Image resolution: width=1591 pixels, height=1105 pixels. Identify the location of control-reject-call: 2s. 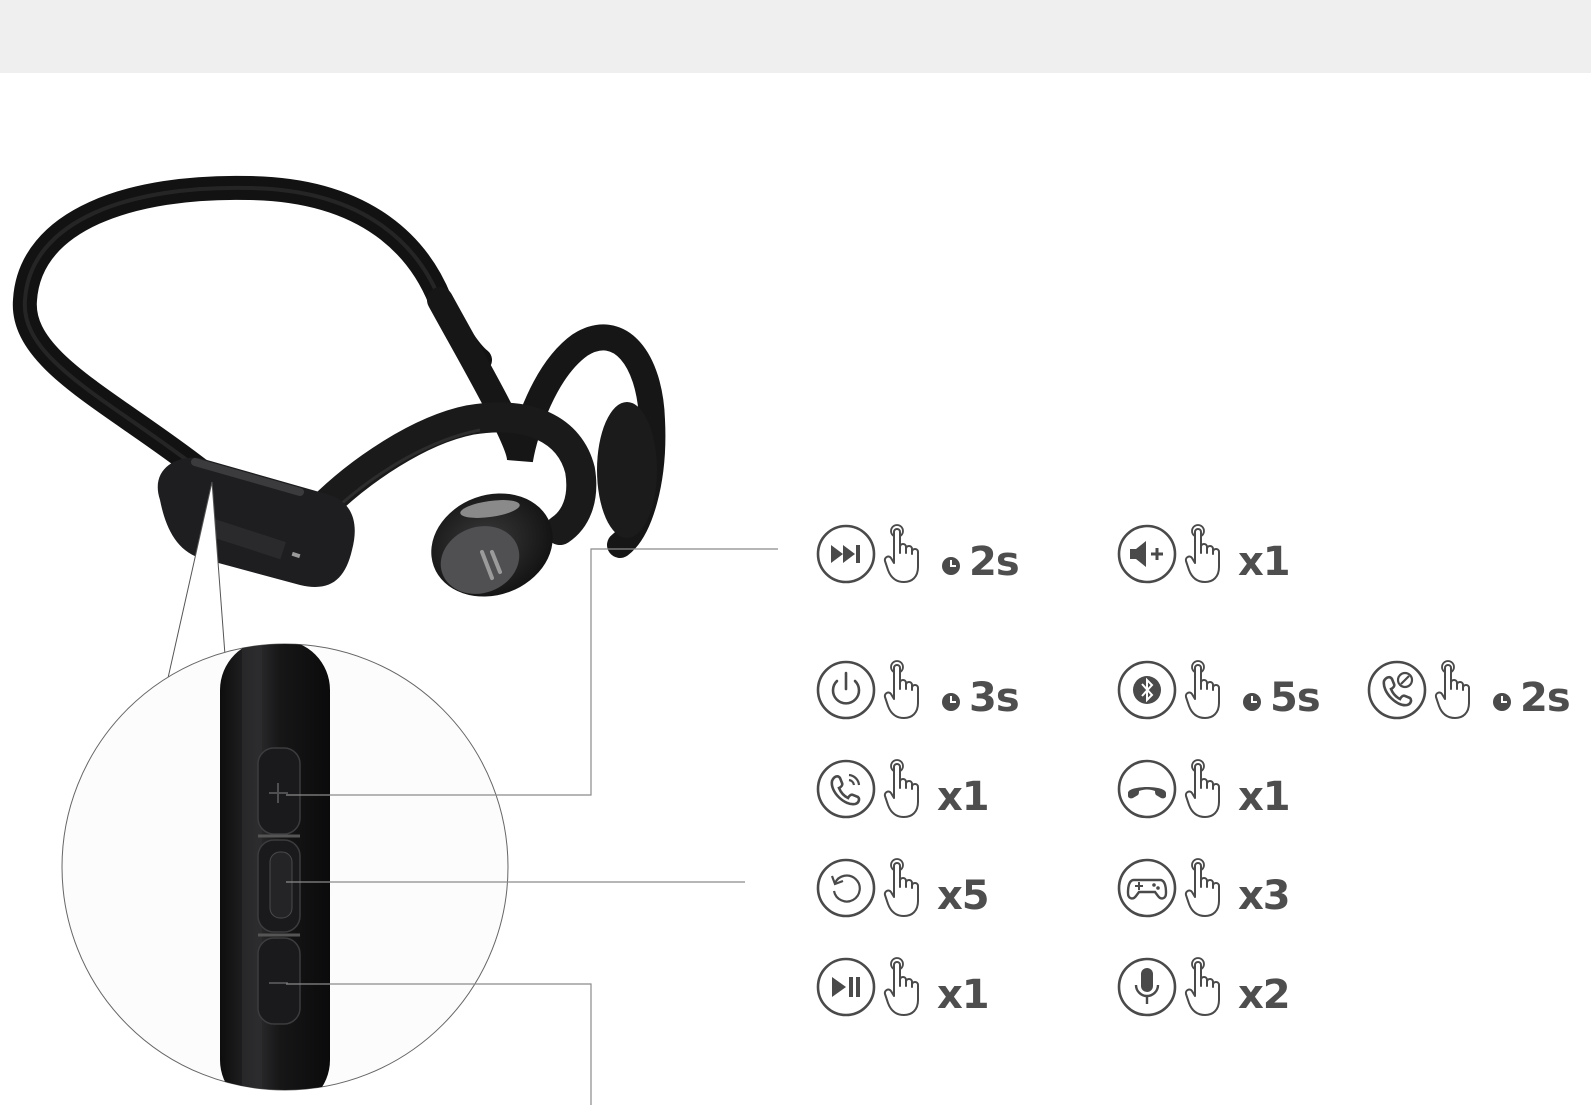
(1468, 690).